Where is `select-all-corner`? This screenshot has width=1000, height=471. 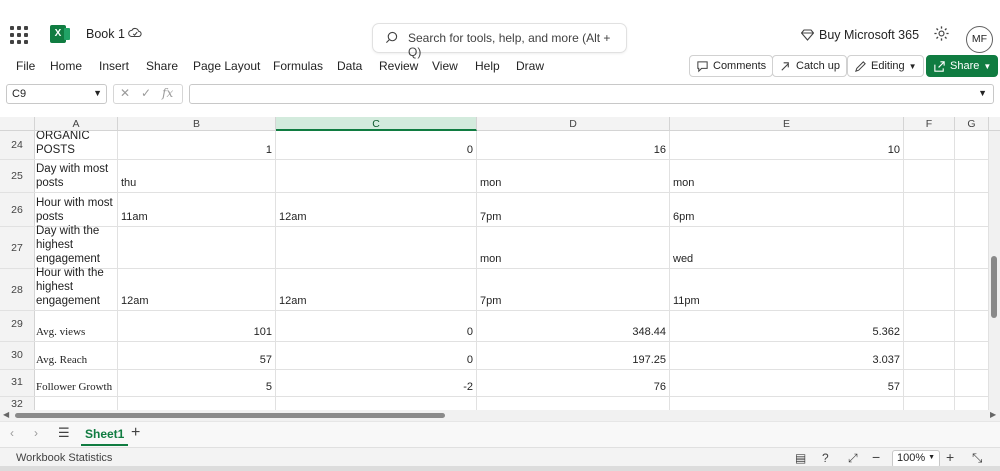 select-all-corner is located at coordinates (17, 124).